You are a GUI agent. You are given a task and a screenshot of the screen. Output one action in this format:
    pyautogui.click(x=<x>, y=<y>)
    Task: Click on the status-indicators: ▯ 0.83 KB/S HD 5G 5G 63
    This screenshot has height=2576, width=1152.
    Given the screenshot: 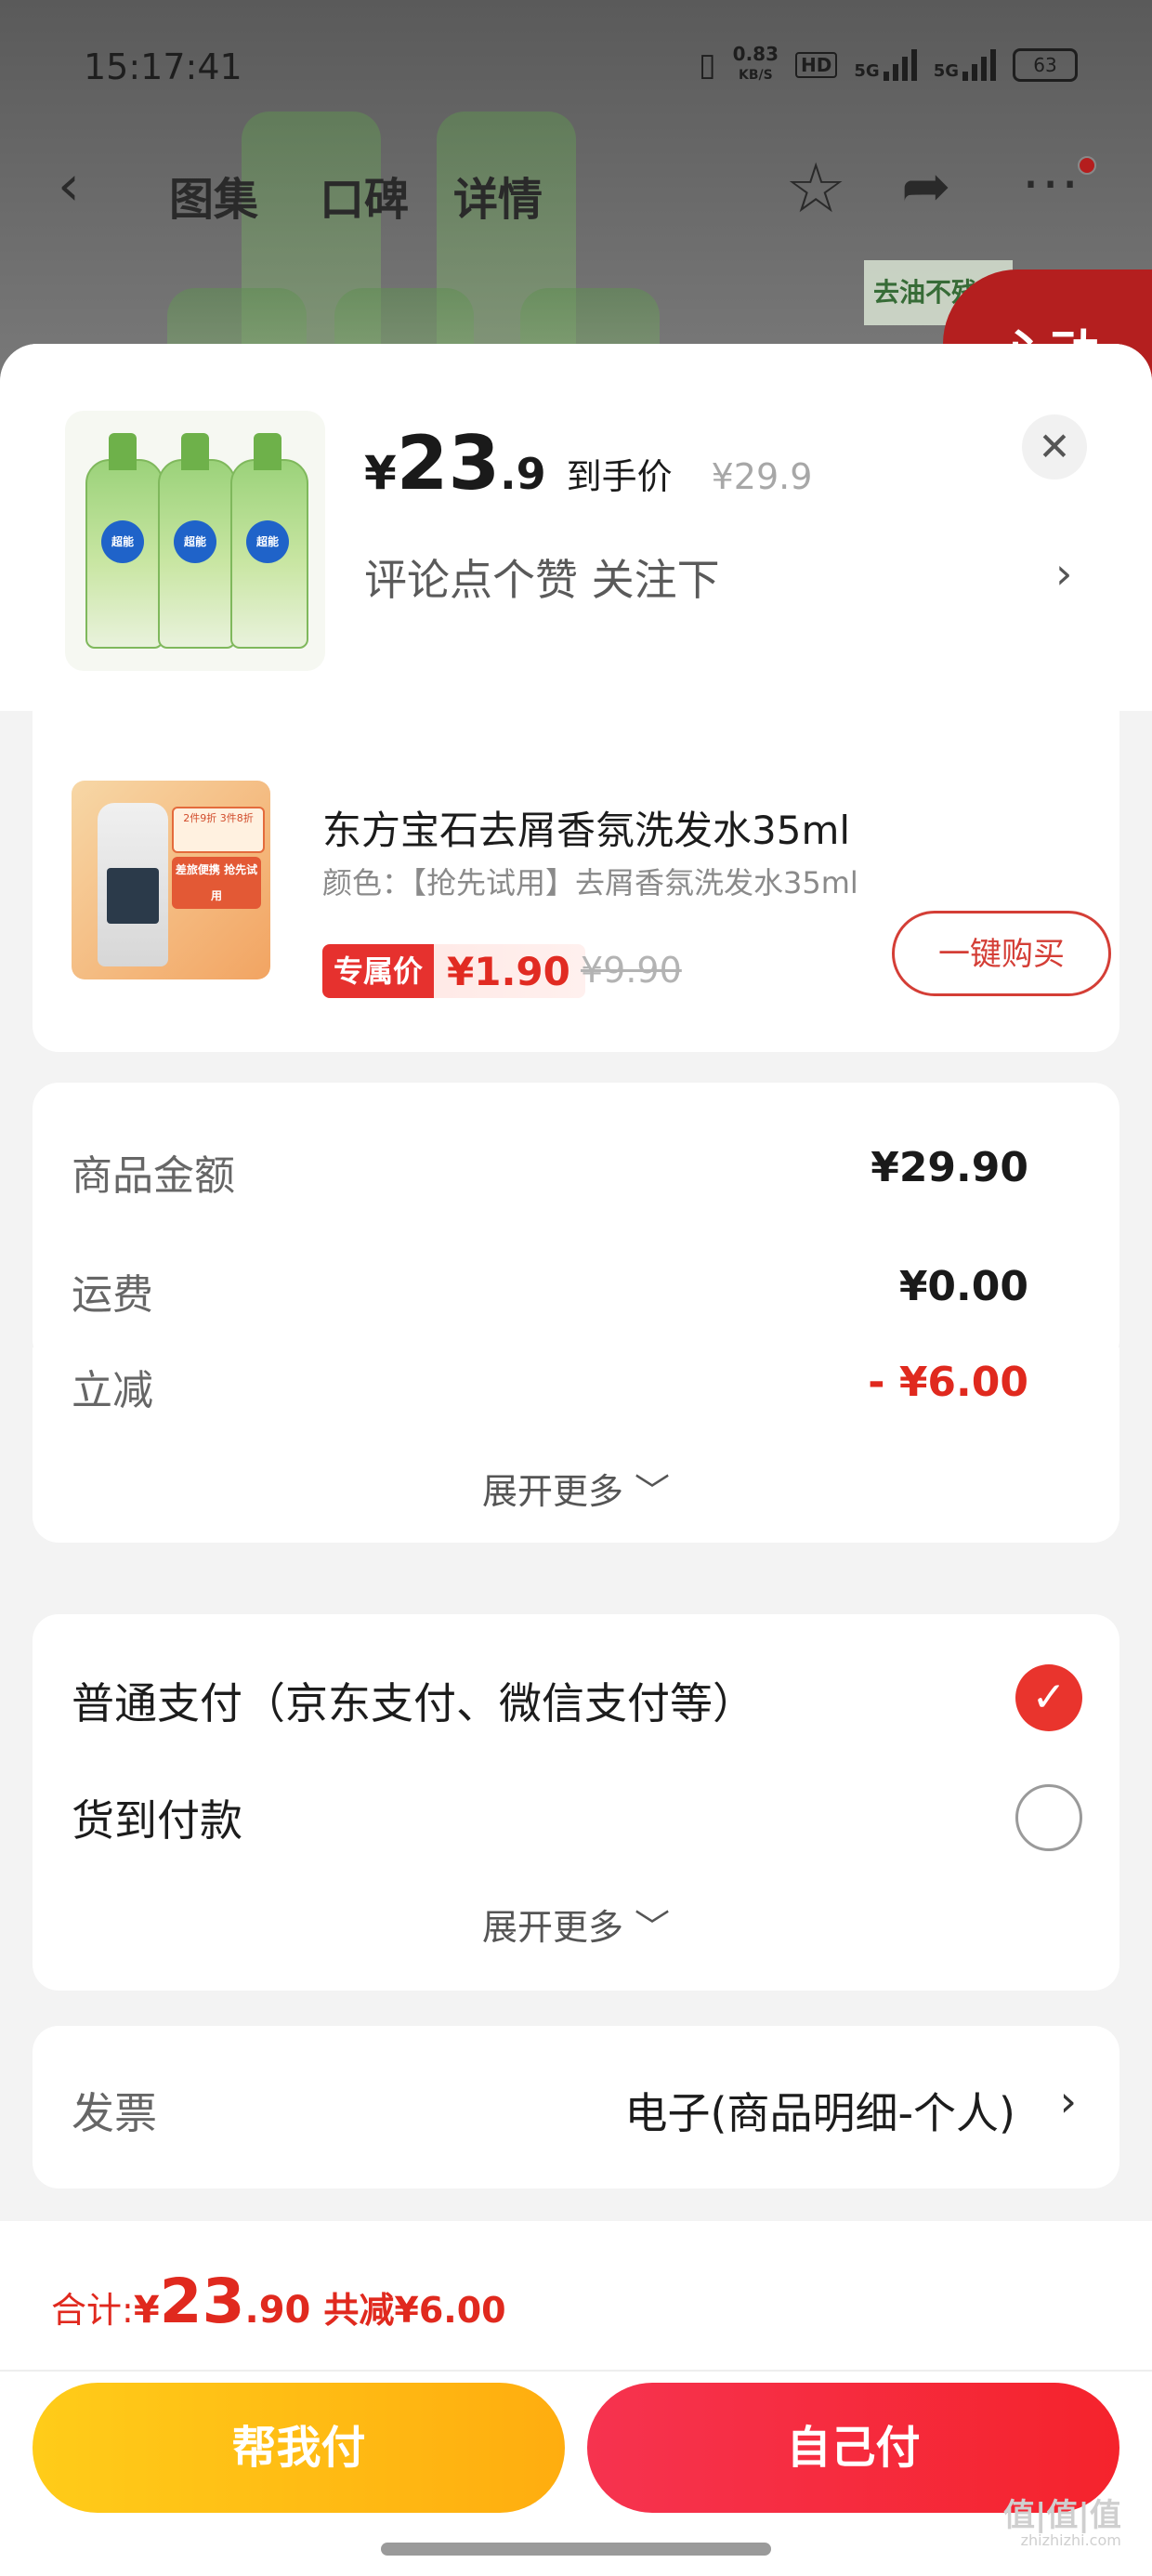 What is the action you would take?
    pyautogui.click(x=888, y=65)
    